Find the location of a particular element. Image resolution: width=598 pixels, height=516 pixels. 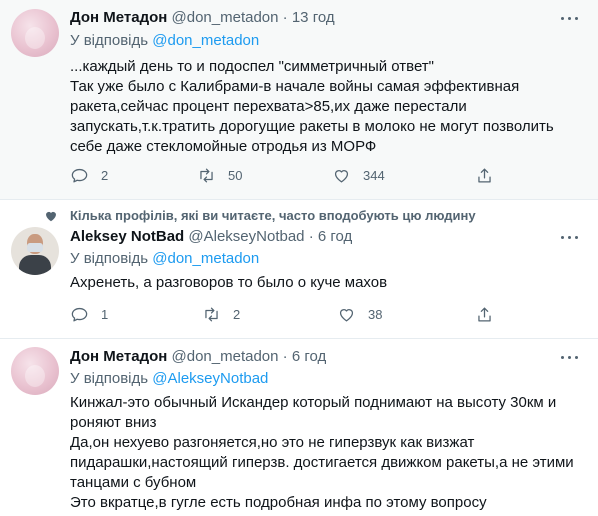

reply-button: 2 is located at coordinates (89, 175).